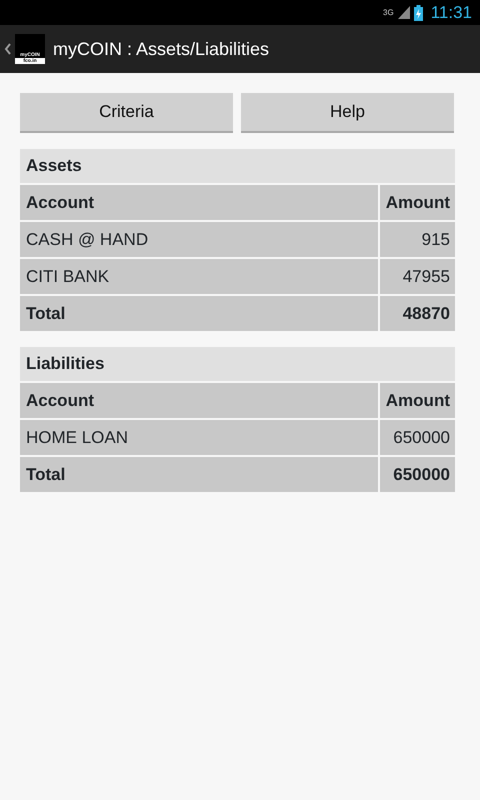 The height and width of the screenshot is (800, 480). What do you see at coordinates (451, 13) in the screenshot?
I see `clock: 11:31` at bounding box center [451, 13].